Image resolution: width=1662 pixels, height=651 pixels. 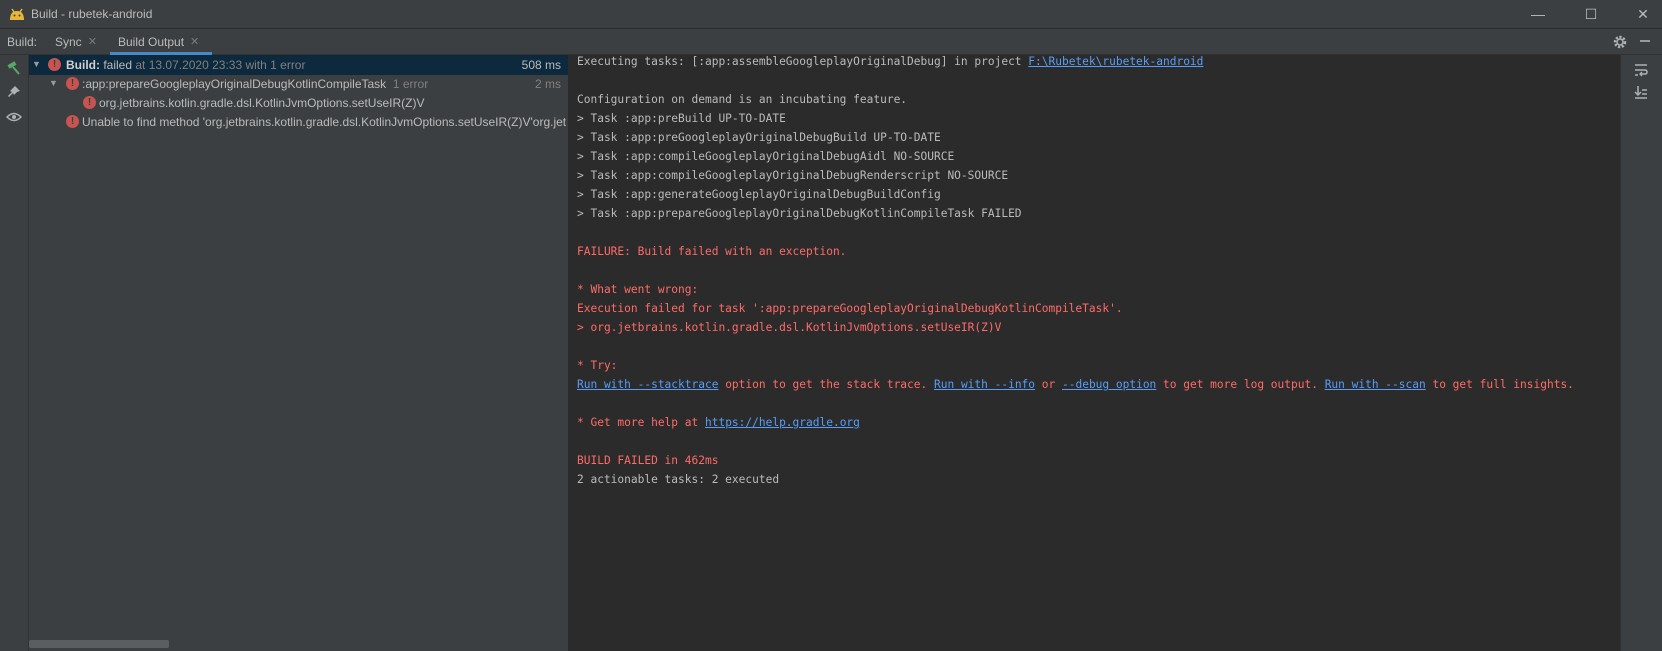 What do you see at coordinates (597, 365) in the screenshot?
I see `console-try-header: * Try:` at bounding box center [597, 365].